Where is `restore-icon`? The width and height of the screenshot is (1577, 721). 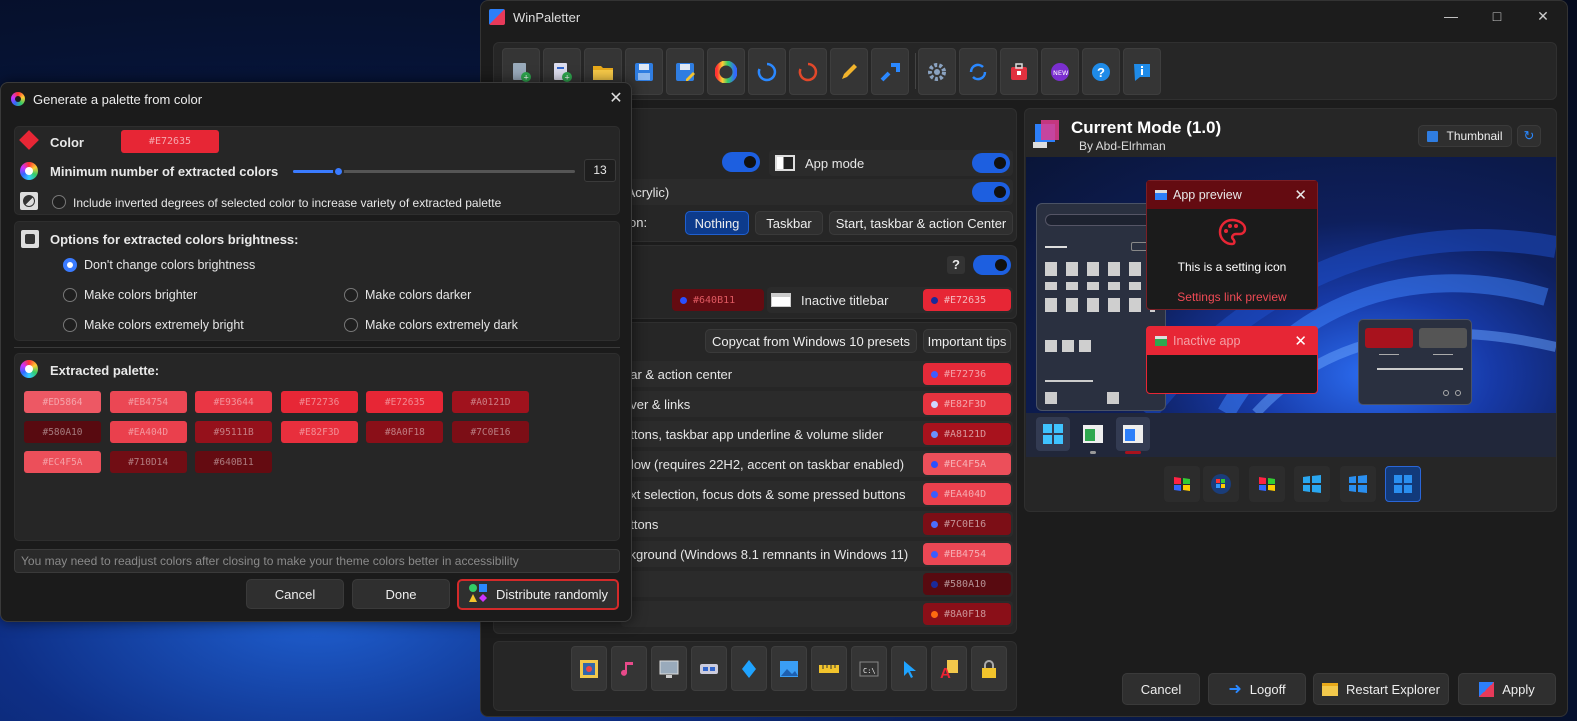 restore-icon is located at coordinates (808, 71).